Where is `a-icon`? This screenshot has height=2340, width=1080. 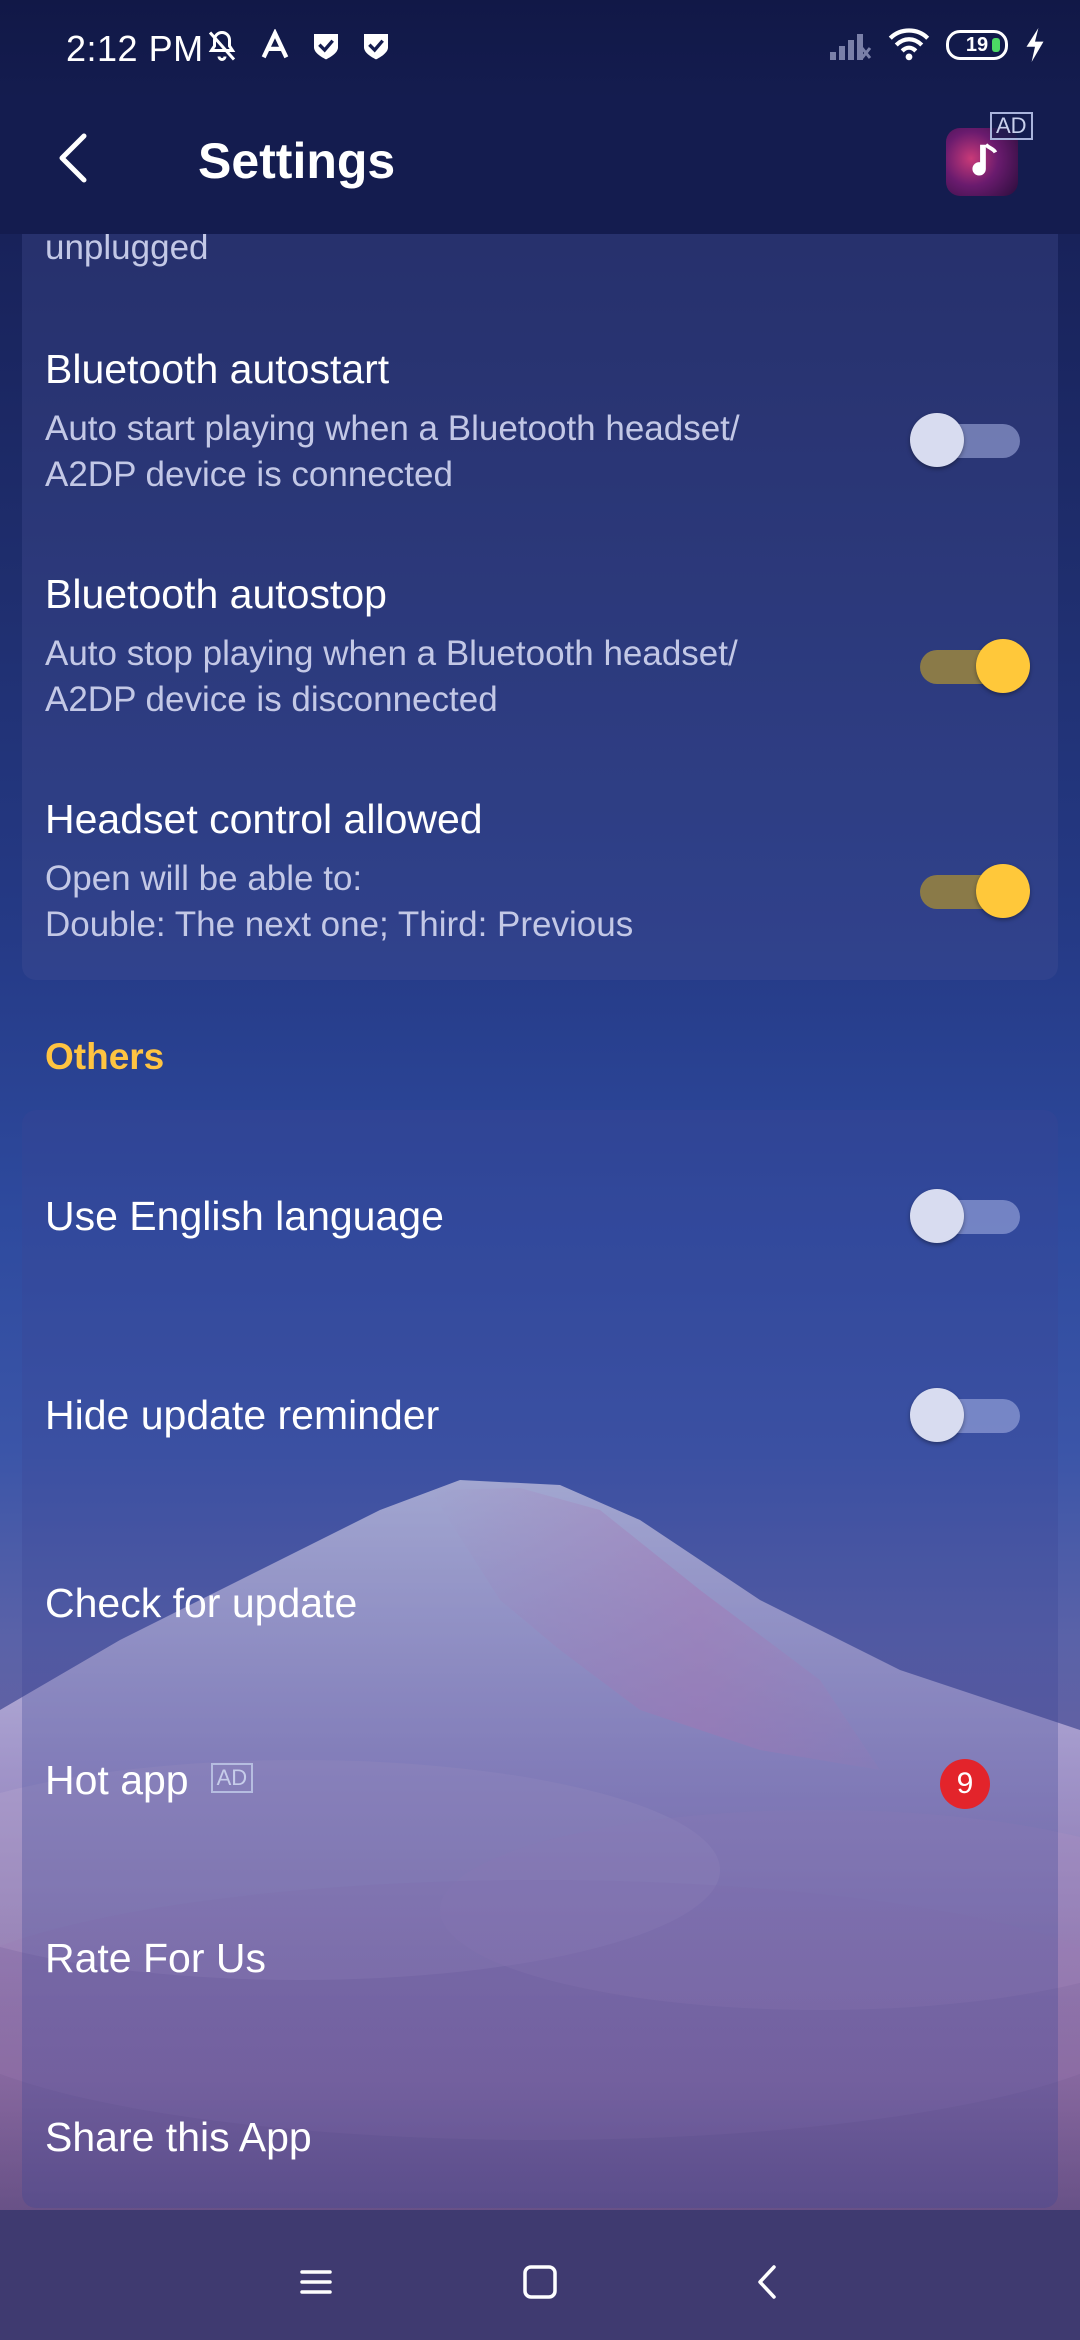
a-icon is located at coordinates (275, 44).